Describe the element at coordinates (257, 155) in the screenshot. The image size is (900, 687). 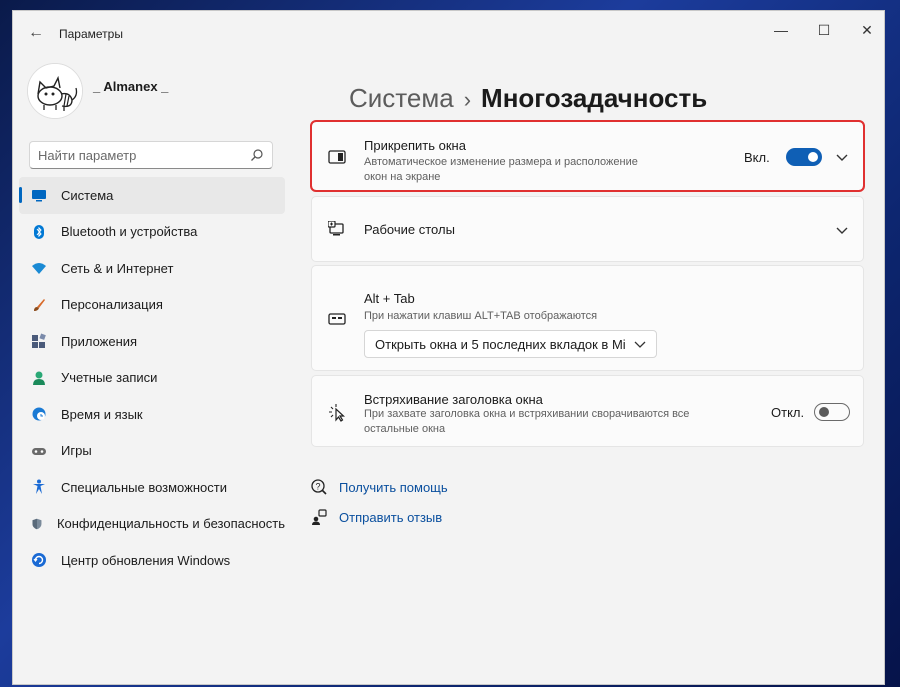
I see `search-icon` at that location.